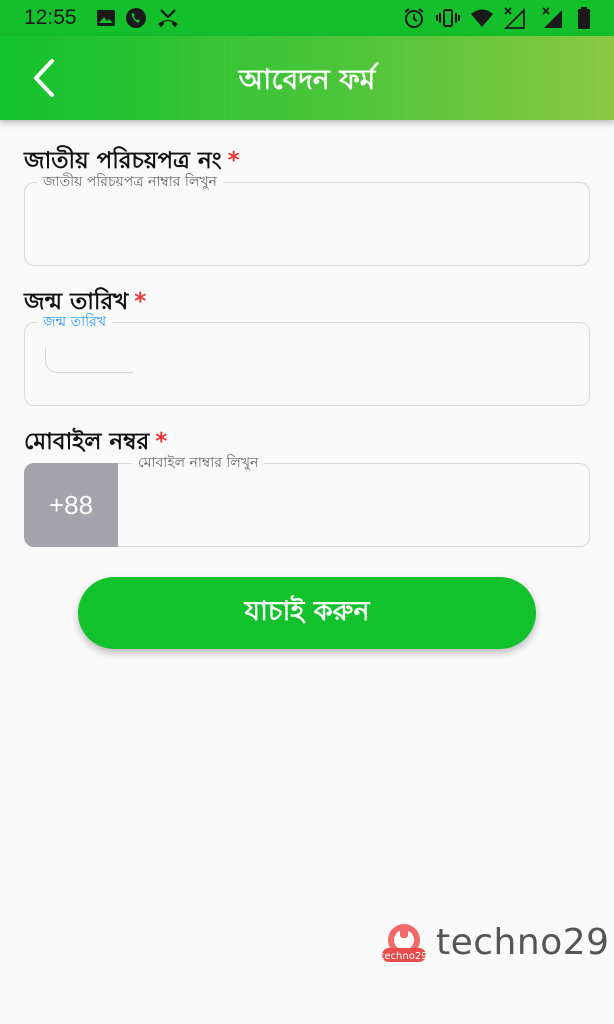  I want to click on mobile-input-box: মোবাইল নাম্বার লিখুন, so click(354, 500).